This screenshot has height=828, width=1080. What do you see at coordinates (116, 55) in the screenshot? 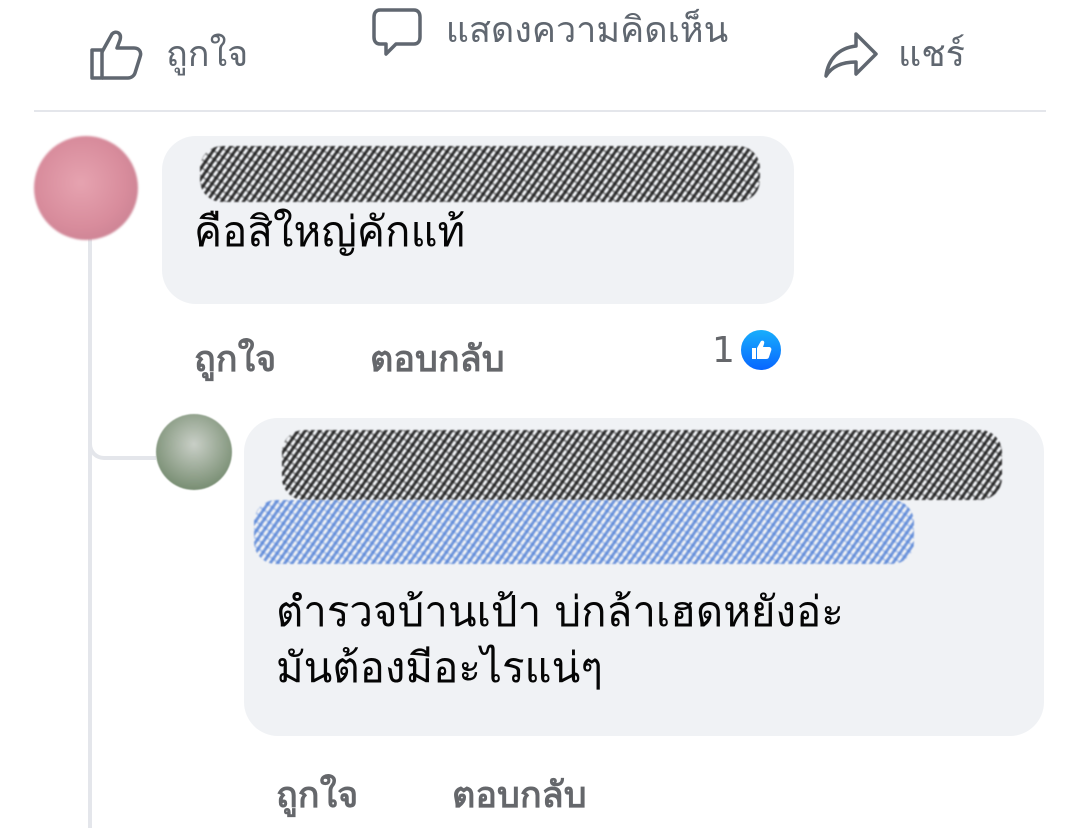
I see `thumbs-up-icon` at bounding box center [116, 55].